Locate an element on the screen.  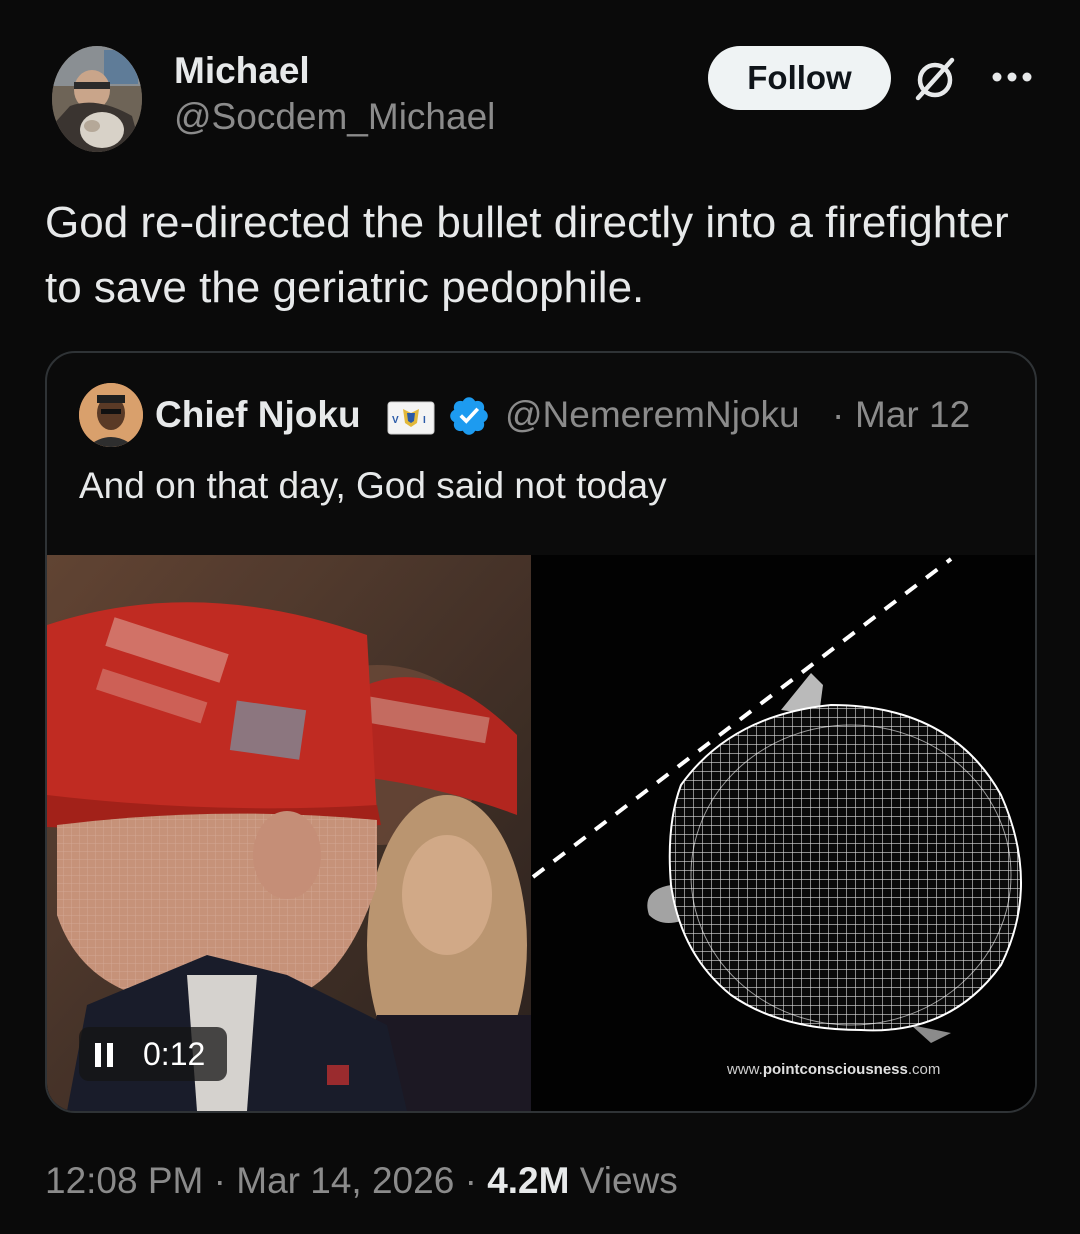
quoted-author-name: Chief Njoku is located at coordinates (258, 415).